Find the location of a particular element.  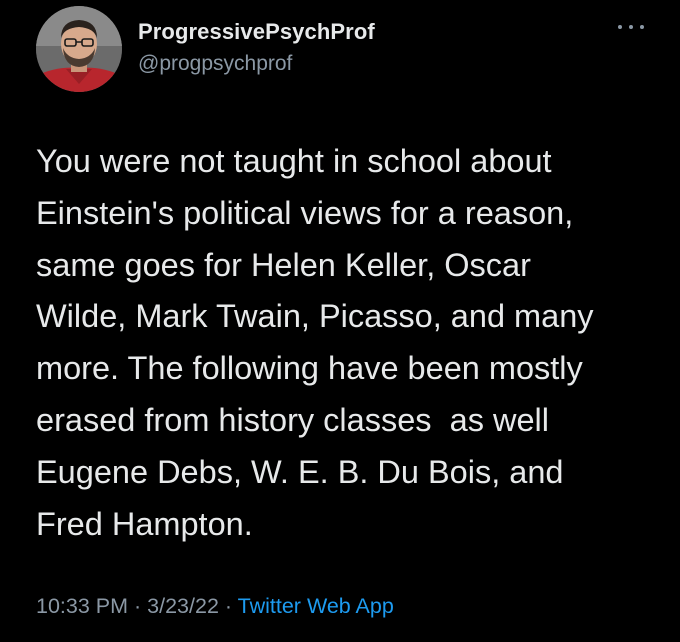

tweet-meta: 10:33 PM · 3/23/22 · Twitter Web App is located at coordinates (215, 606).